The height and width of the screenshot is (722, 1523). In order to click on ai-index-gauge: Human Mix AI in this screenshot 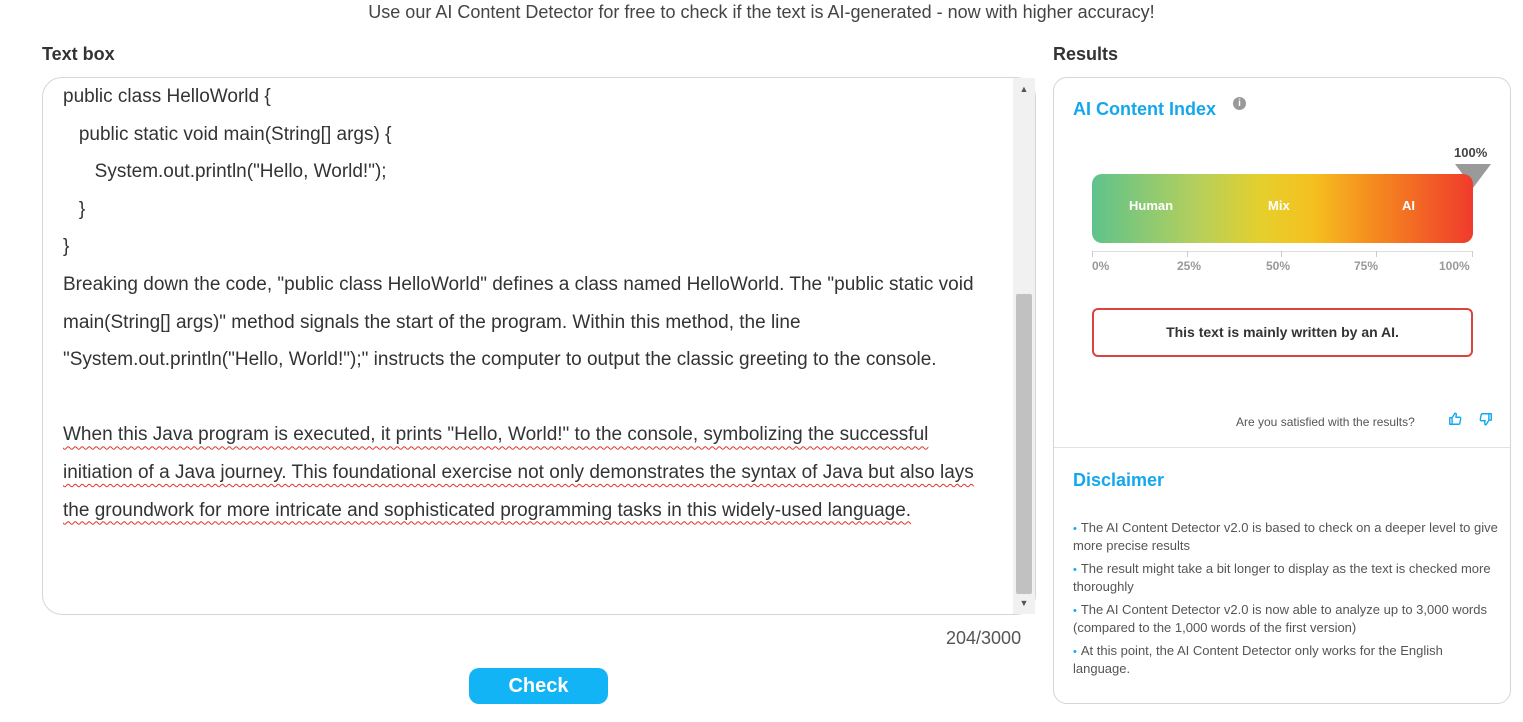, I will do `click(1282, 208)`.